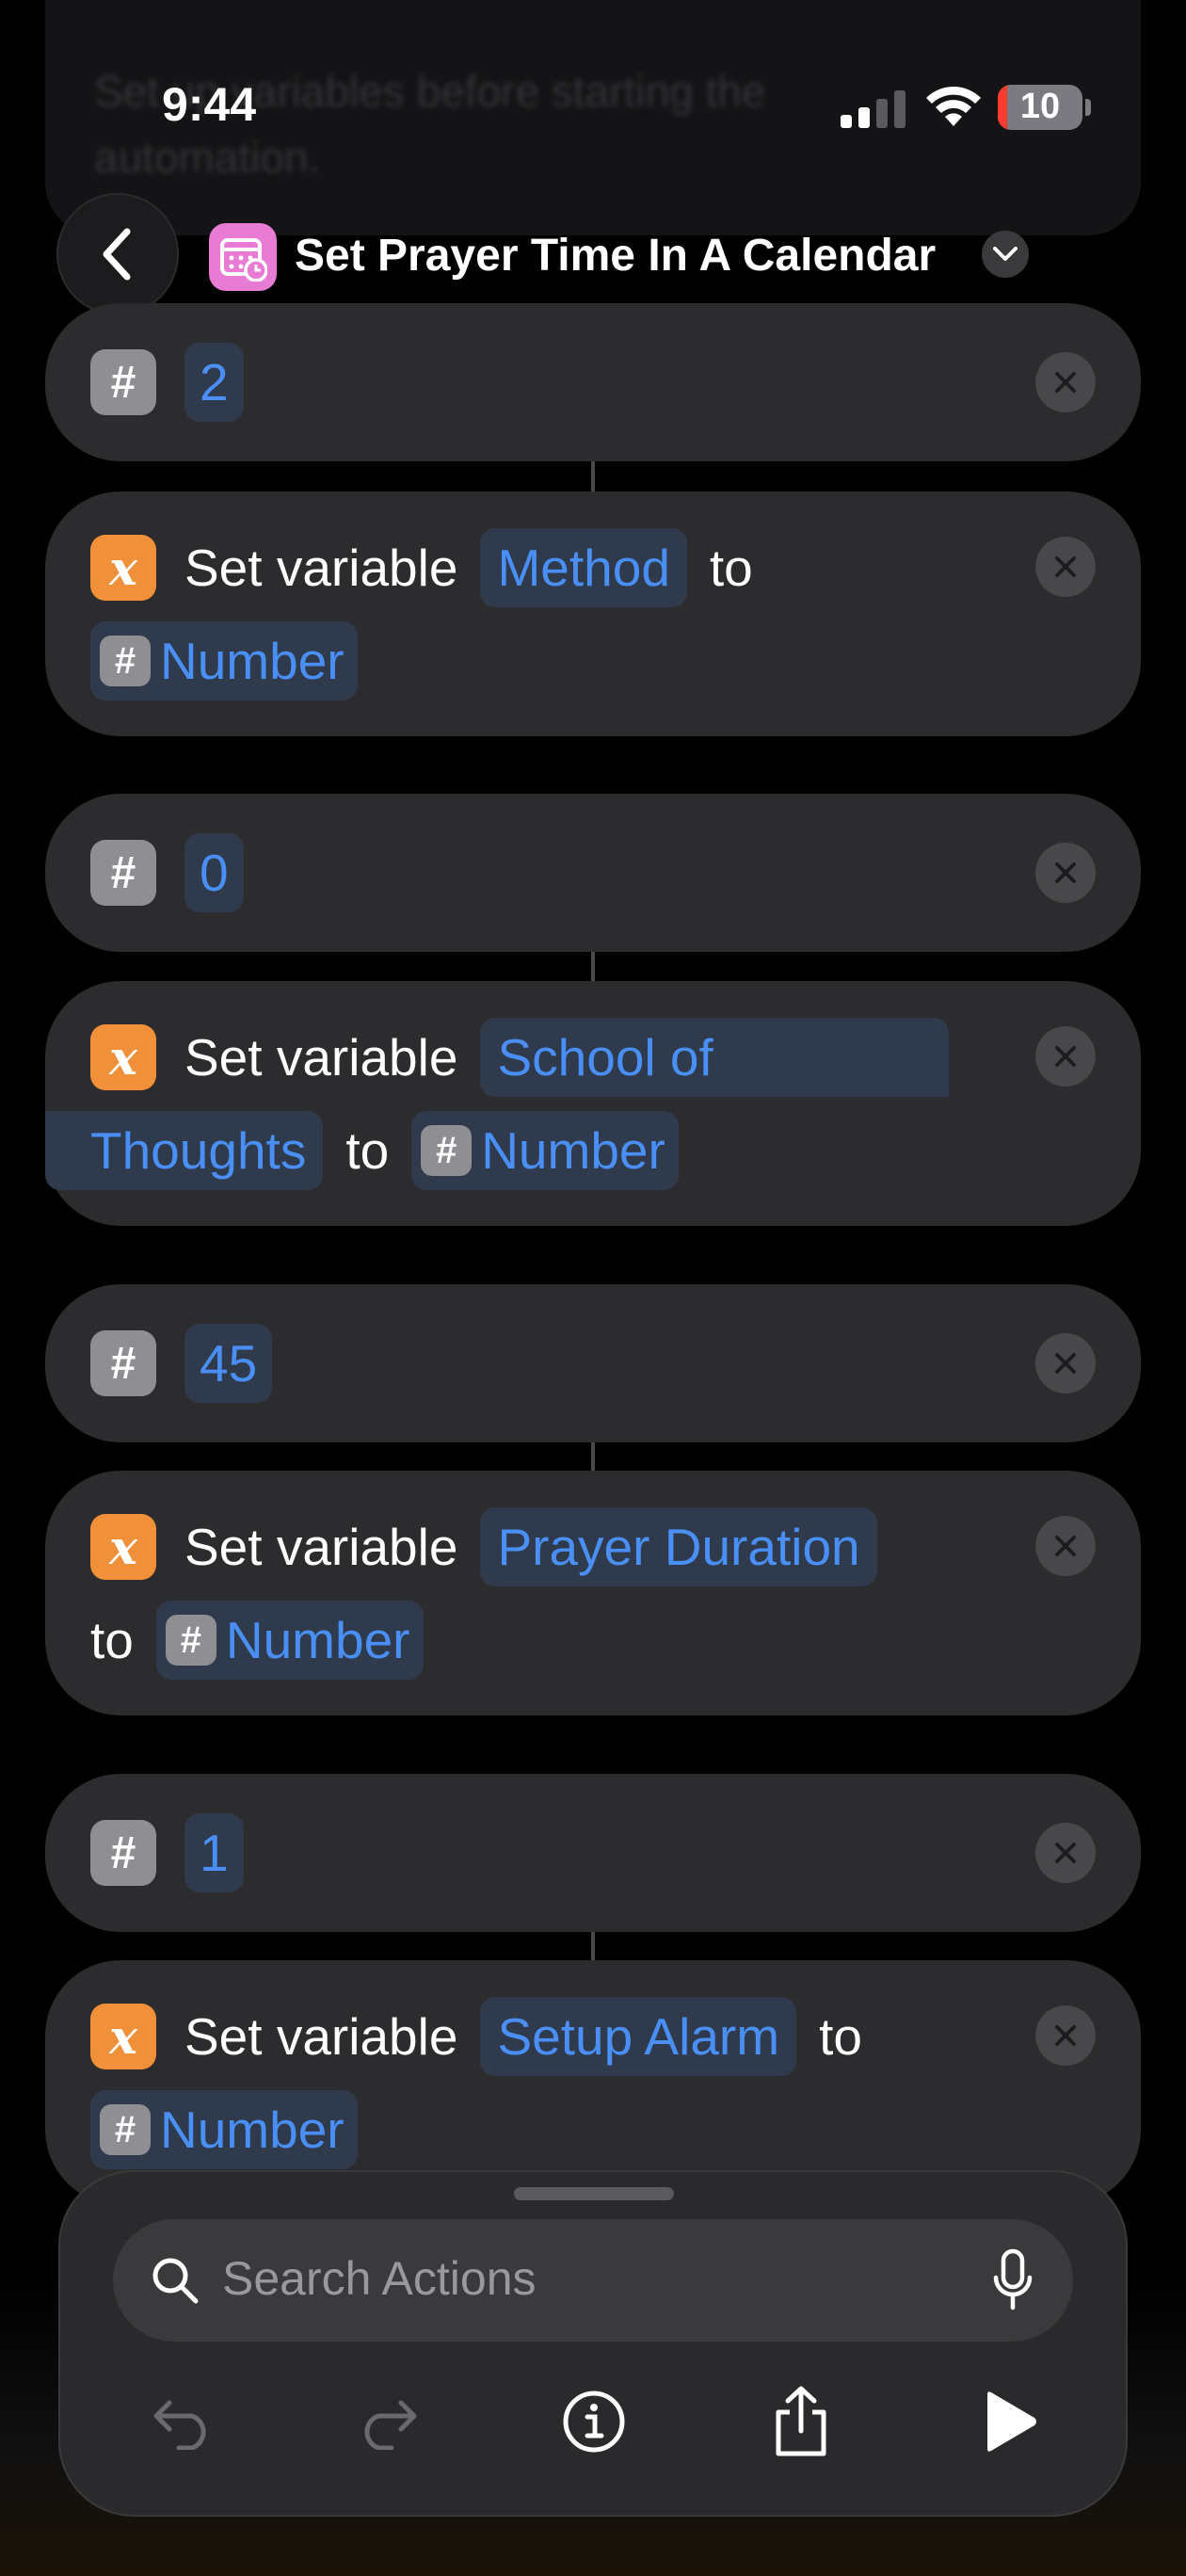 Image resolution: width=1186 pixels, height=2576 pixels. What do you see at coordinates (714, 1057) in the screenshot?
I see `variable-name-line1: School of` at bounding box center [714, 1057].